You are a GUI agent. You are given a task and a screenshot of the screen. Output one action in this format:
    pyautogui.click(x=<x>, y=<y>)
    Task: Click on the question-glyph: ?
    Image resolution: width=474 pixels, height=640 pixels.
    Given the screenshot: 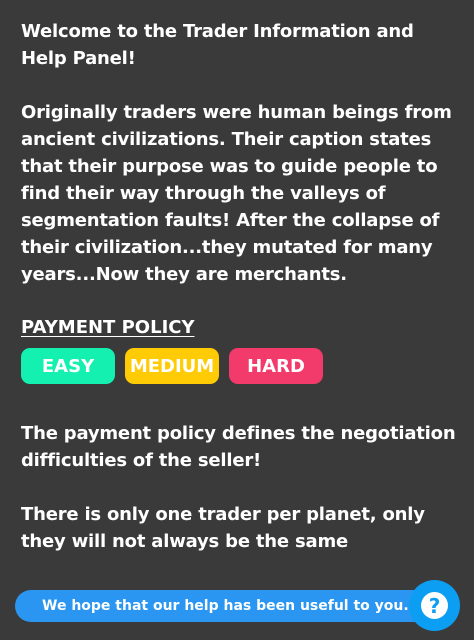 What is the action you would take?
    pyautogui.click(x=434, y=605)
    